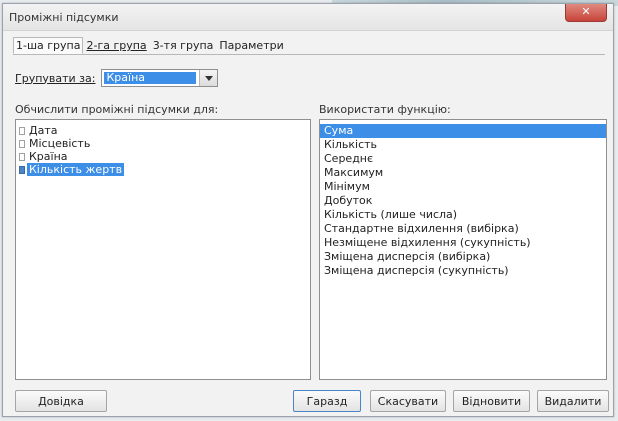 This screenshot has width=618, height=421. I want to click on help-button: Довідка, so click(61, 401).